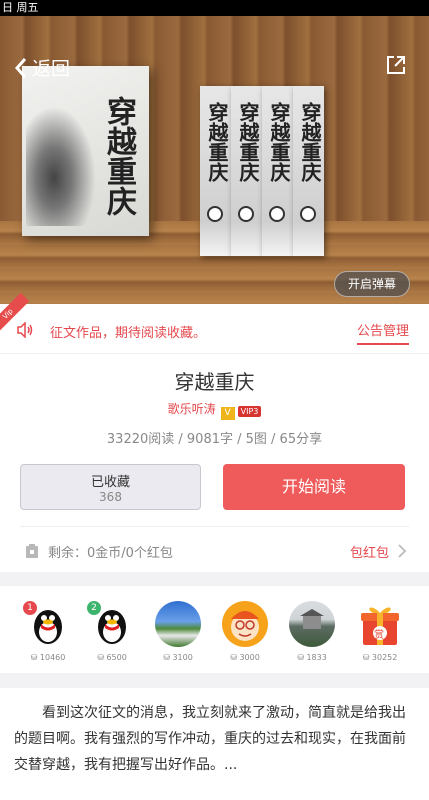 This screenshot has height=800, width=429. I want to click on book-title: 穿越重庆, so click(214, 382).